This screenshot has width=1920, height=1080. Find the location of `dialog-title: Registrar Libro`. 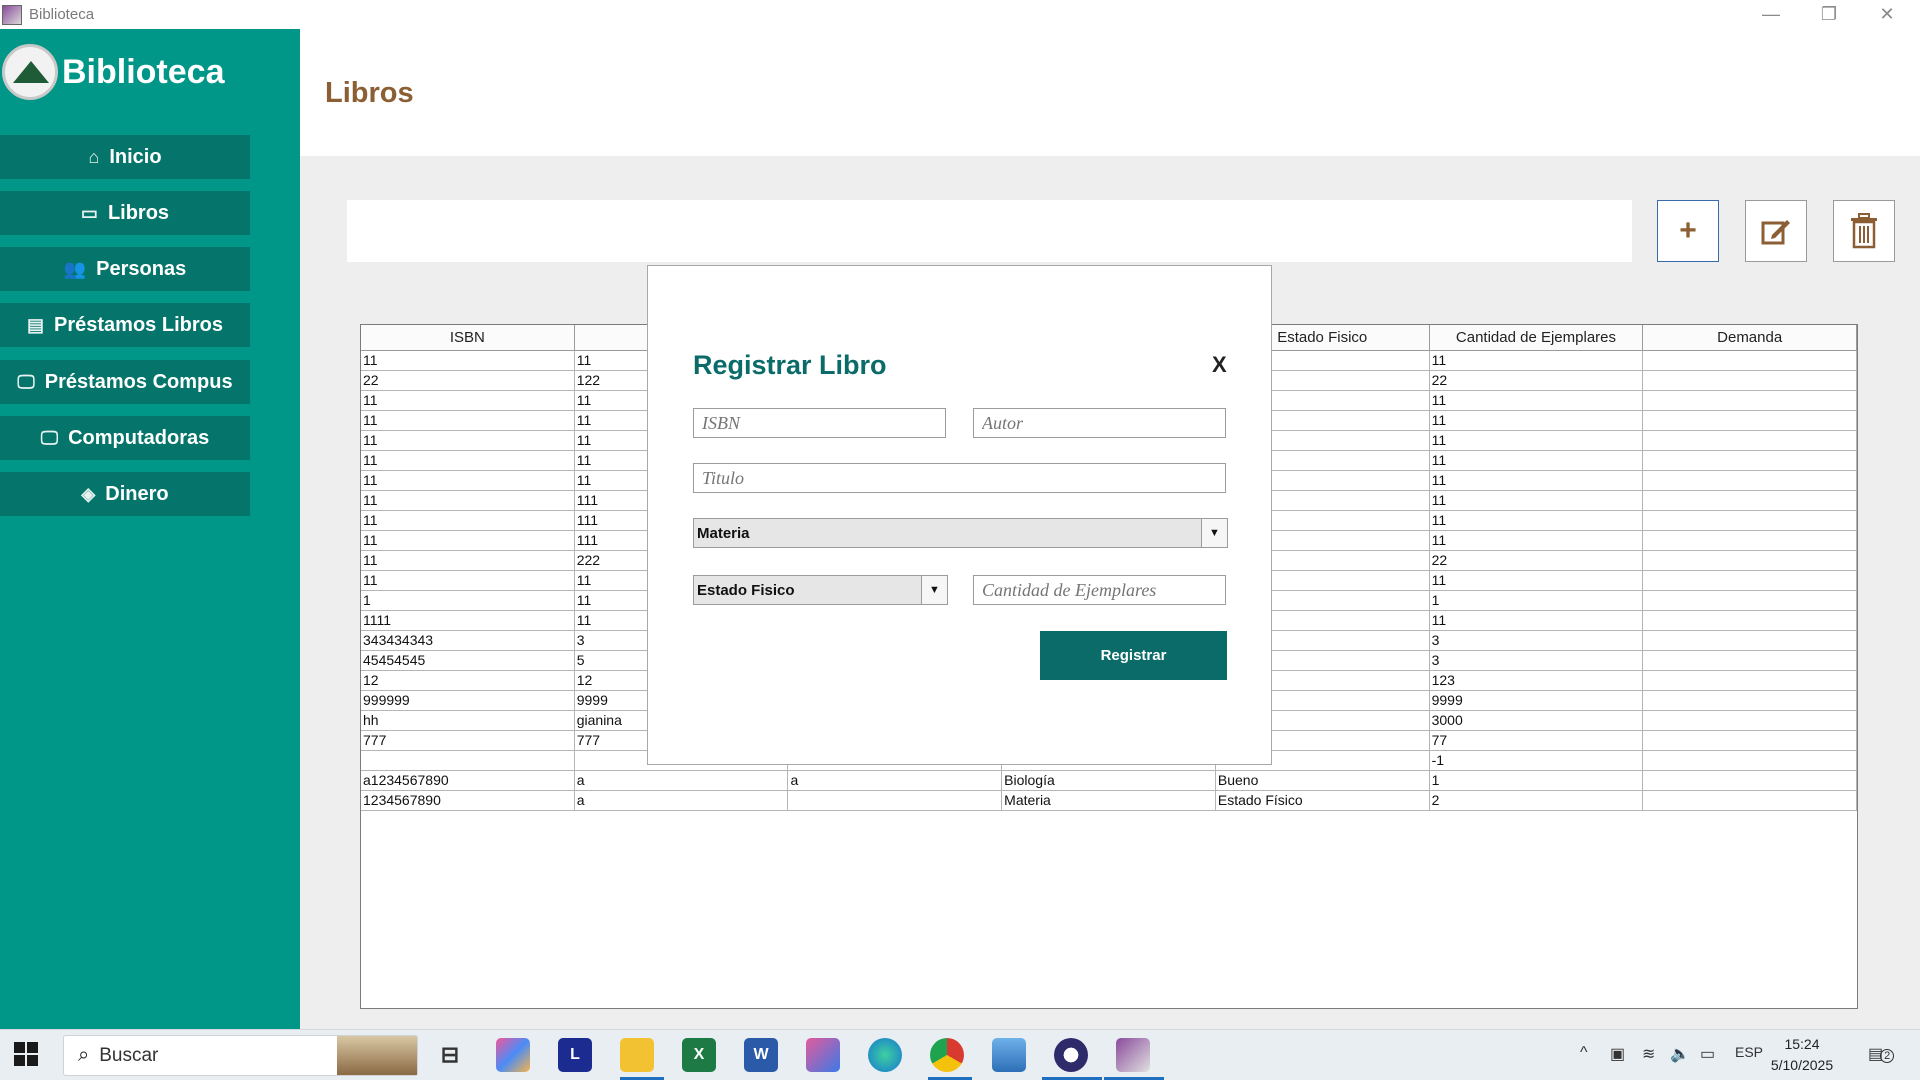

dialog-title: Registrar Libro is located at coordinates (790, 365).